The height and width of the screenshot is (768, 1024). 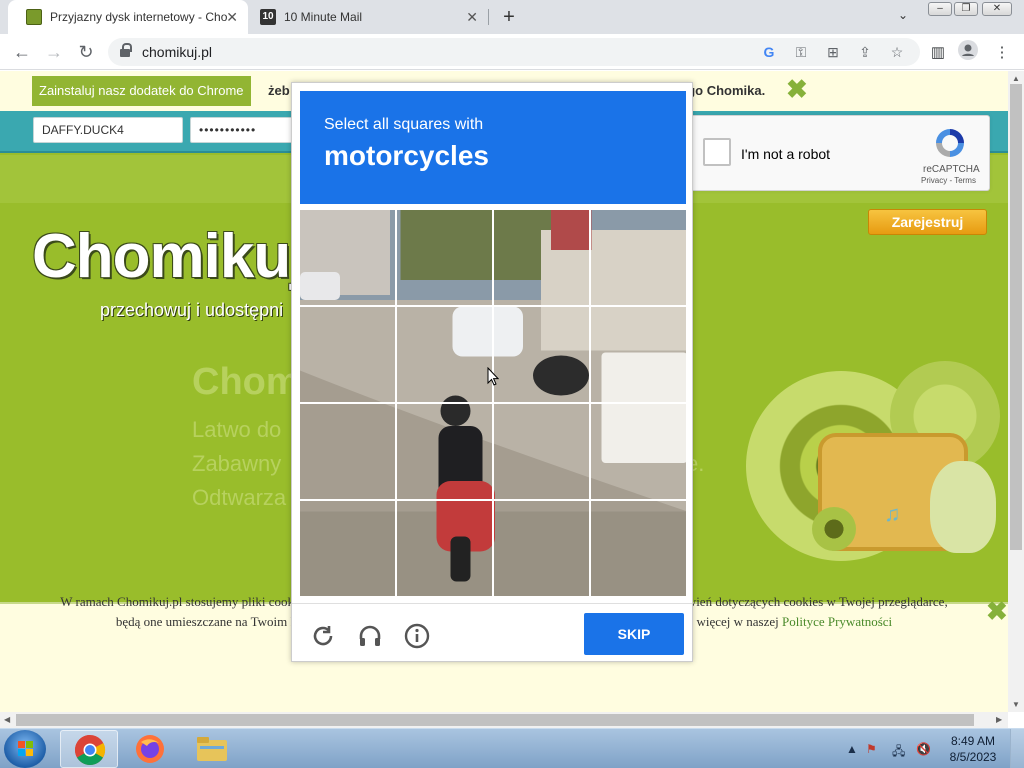 What do you see at coordinates (488, 17) in the screenshot?
I see `tab-separator` at bounding box center [488, 17].